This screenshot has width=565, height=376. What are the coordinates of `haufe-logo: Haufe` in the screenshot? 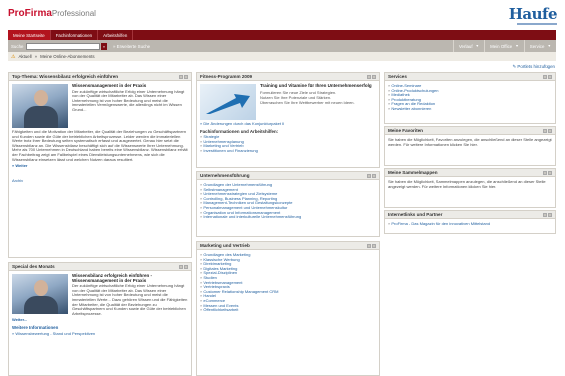 It's located at (533, 14).